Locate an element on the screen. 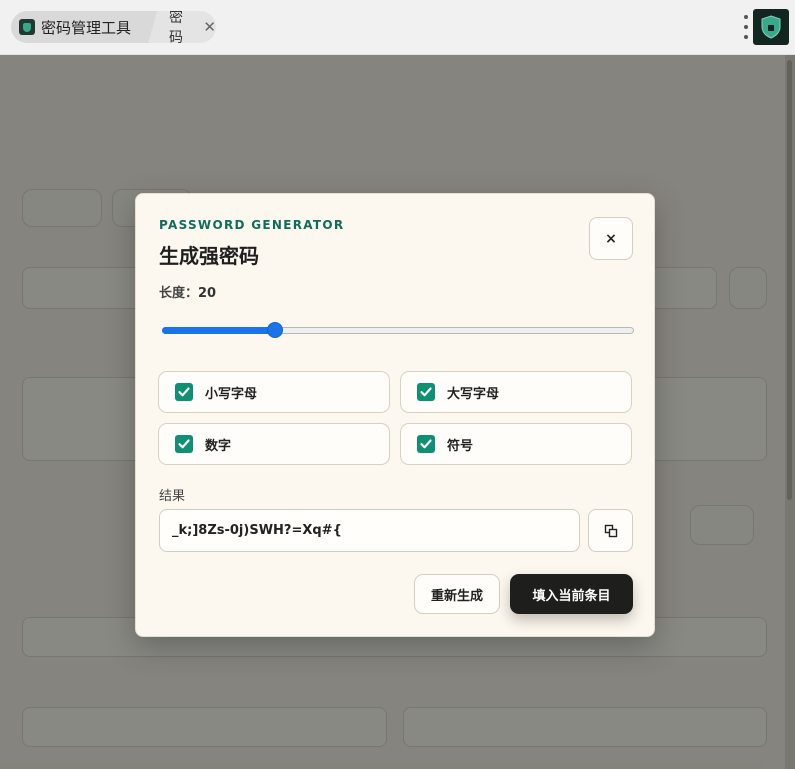  tab-close-icon: ✕ is located at coordinates (209, 27).